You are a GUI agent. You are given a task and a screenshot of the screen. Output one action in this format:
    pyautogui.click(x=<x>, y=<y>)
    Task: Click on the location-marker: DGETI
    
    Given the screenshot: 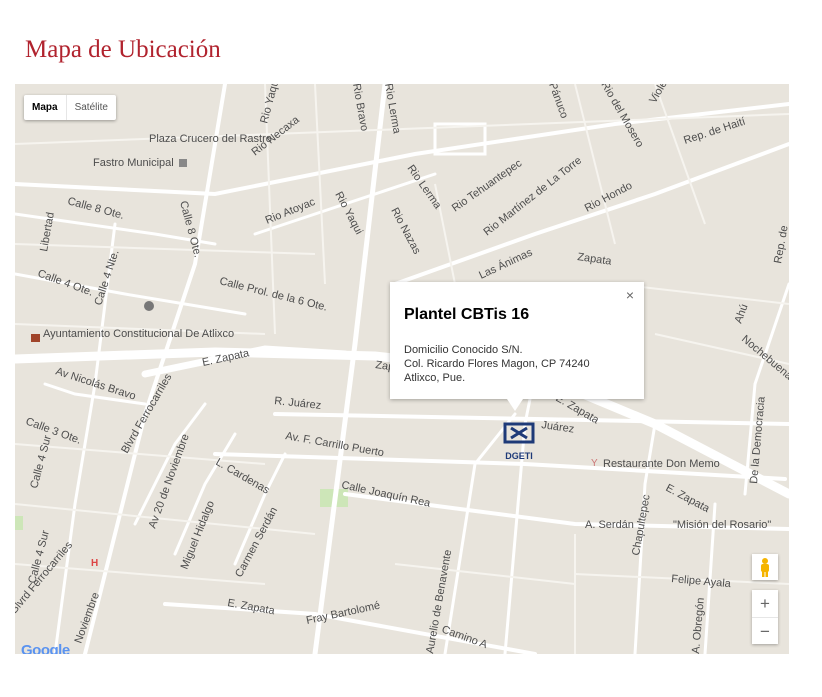 What is the action you would take?
    pyautogui.click(x=519, y=441)
    